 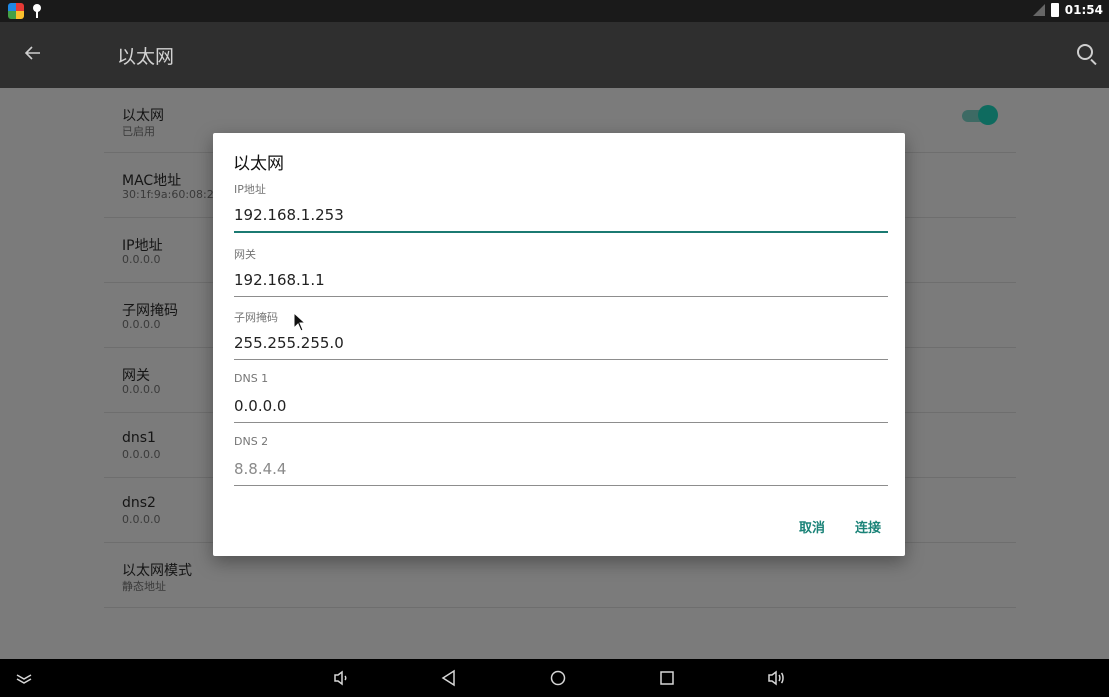 What do you see at coordinates (245, 254) in the screenshot?
I see `gateway-label: 网关` at bounding box center [245, 254].